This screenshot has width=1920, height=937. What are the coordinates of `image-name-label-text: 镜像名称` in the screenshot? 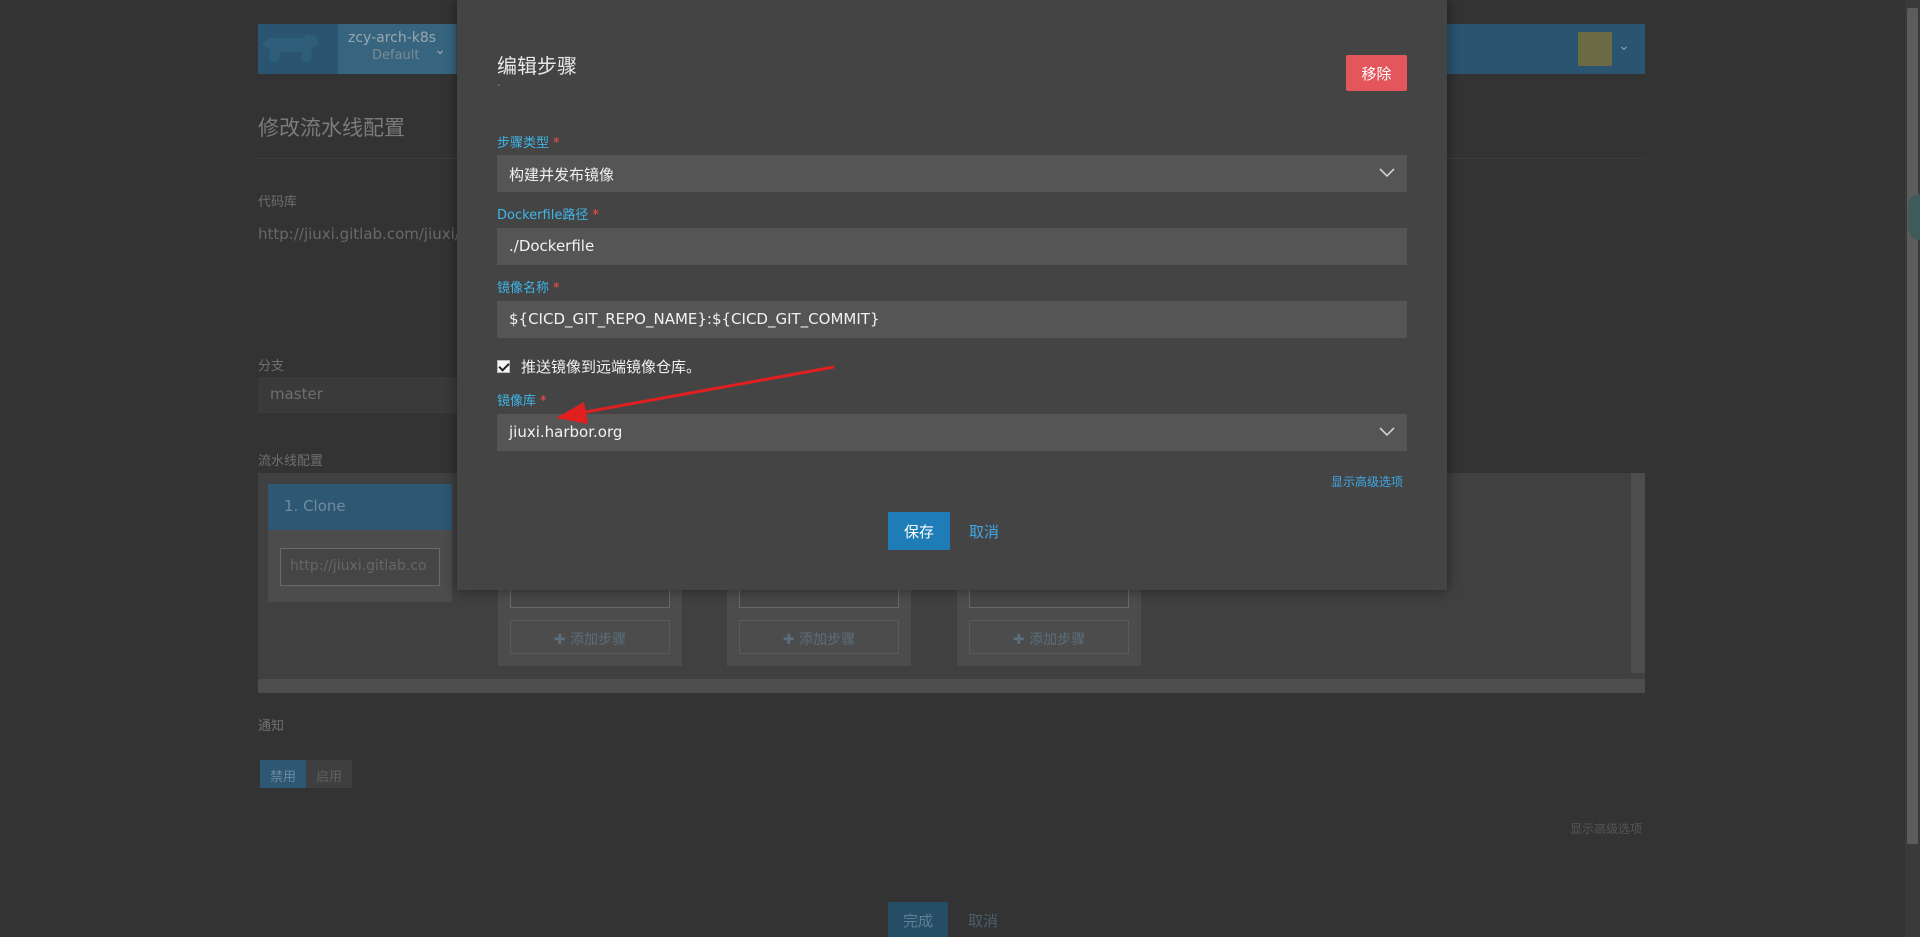 It's located at (523, 288).